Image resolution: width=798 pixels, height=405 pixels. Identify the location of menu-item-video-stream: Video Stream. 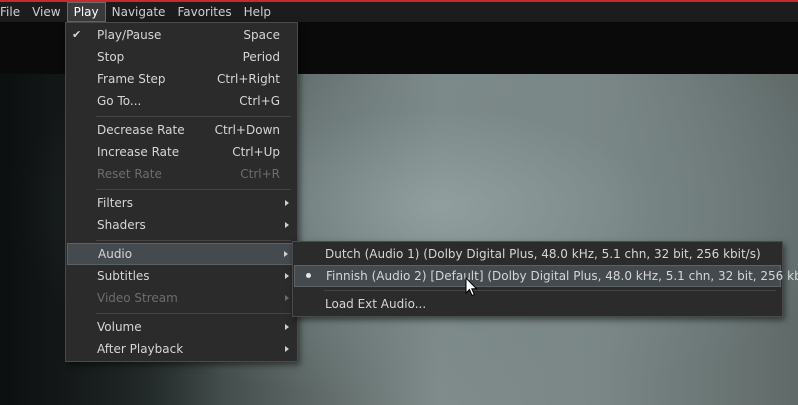
(181, 298).